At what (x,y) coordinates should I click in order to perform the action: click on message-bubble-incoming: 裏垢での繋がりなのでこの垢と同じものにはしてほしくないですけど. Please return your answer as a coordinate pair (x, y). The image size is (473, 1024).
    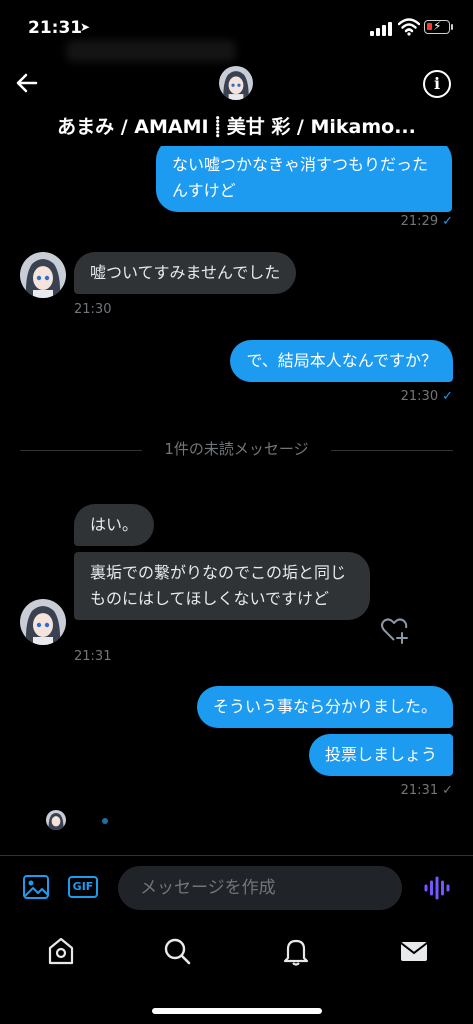
    Looking at the image, I should click on (222, 586).